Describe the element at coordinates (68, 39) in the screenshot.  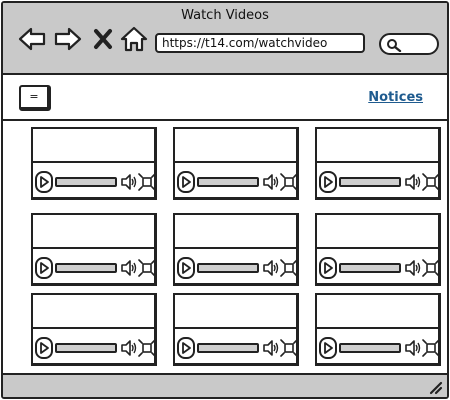
I see `forward-arrow-icon` at that location.